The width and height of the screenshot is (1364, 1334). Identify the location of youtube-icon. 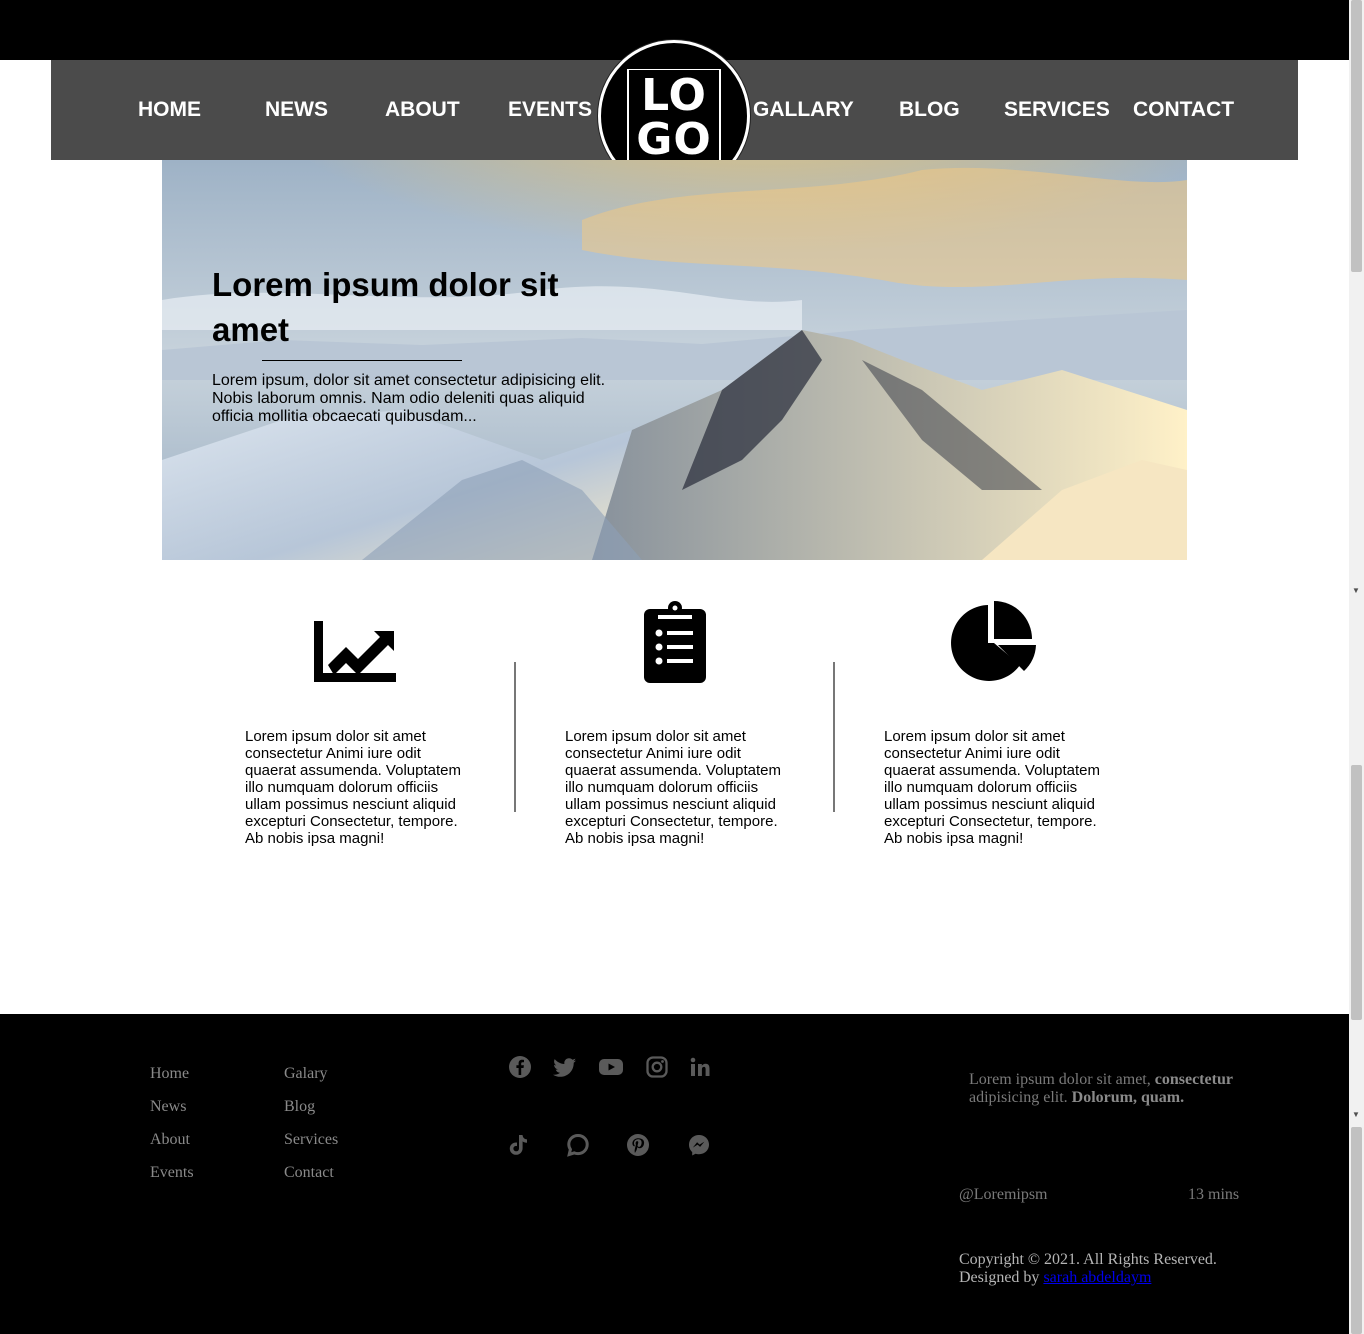
(611, 1067).